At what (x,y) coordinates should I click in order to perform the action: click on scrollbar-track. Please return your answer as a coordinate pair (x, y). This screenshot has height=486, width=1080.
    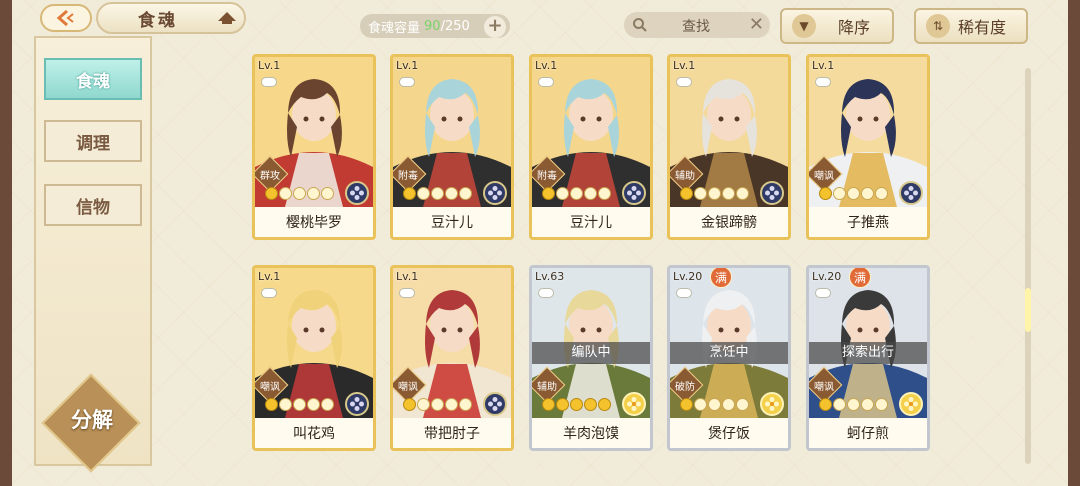
    Looking at the image, I should click on (1028, 266).